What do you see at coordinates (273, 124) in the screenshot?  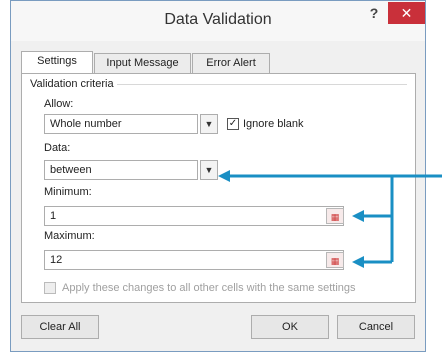 I see `ignore-blank-label: Ignore blank` at bounding box center [273, 124].